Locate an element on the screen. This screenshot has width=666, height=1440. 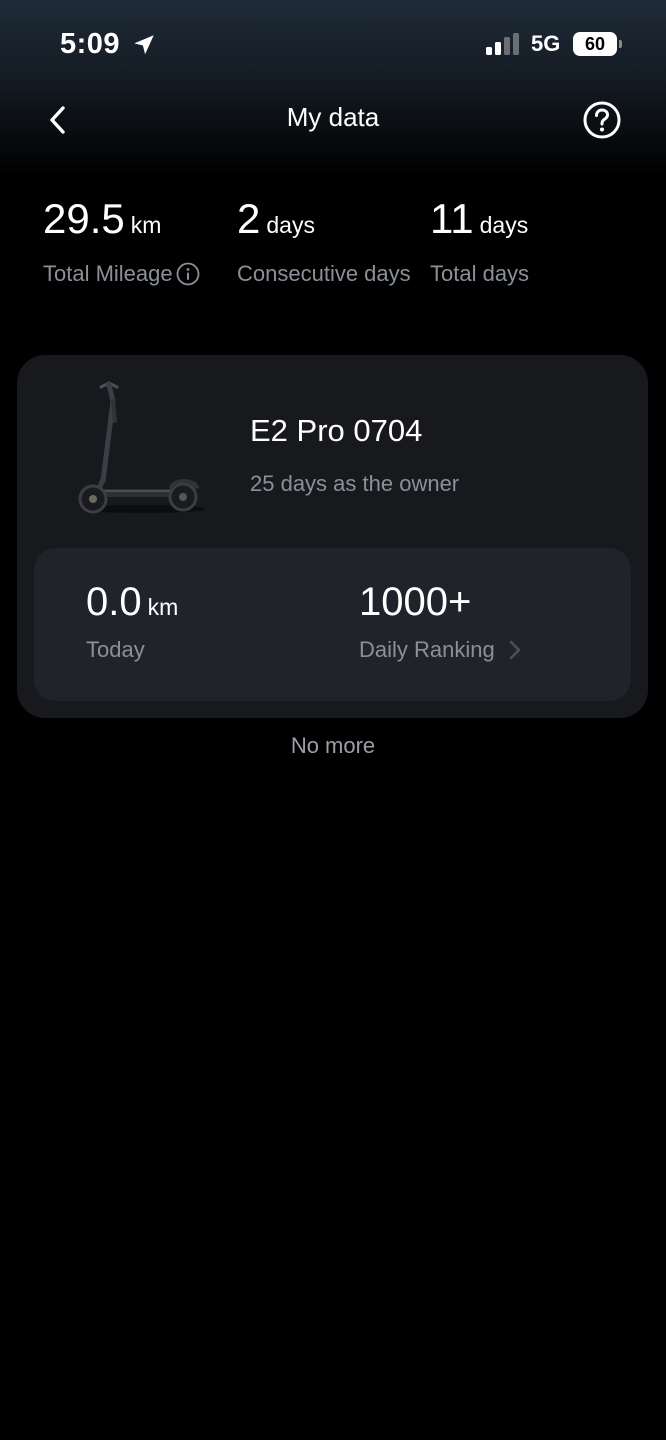
info-icon is located at coordinates (188, 274).